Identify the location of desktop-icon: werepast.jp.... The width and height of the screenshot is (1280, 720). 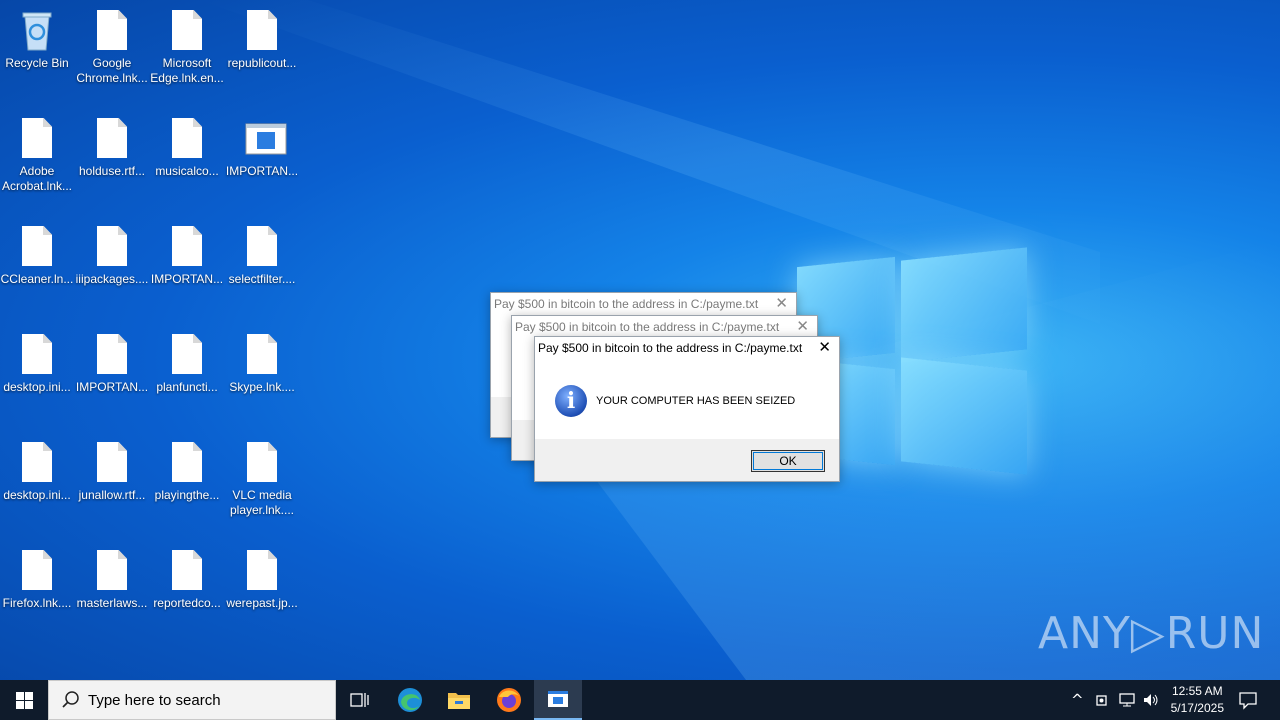
(262, 575).